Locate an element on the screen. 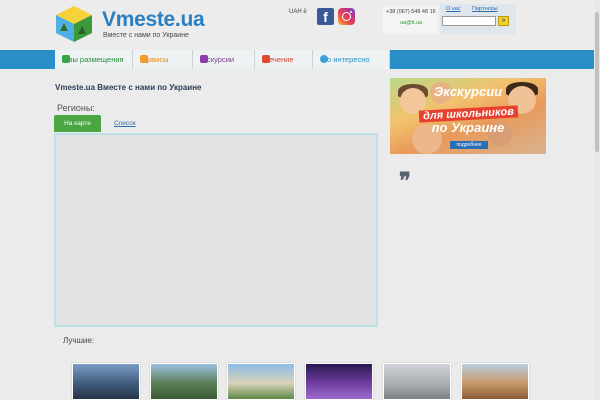 This screenshot has height=400, width=600. nav-item-excursions: скурсии is located at coordinates (224, 59).